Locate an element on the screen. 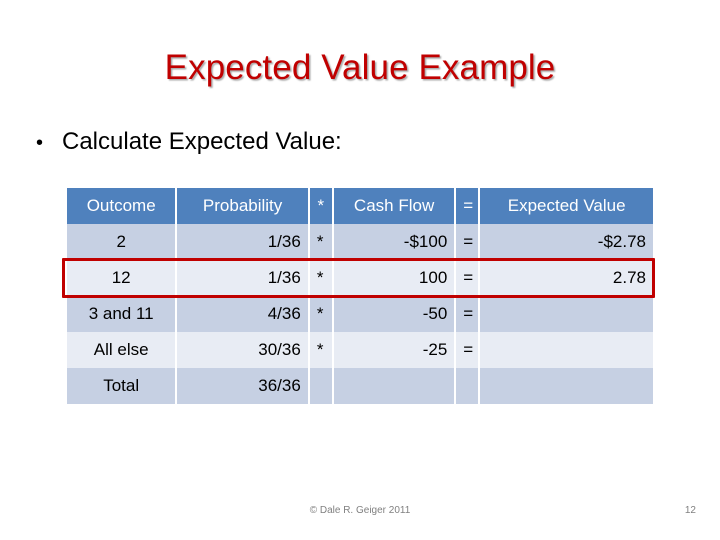 Image resolution: width=720 pixels, height=540 pixels. column-header-cash-flow: Cash Flow is located at coordinates (394, 206).